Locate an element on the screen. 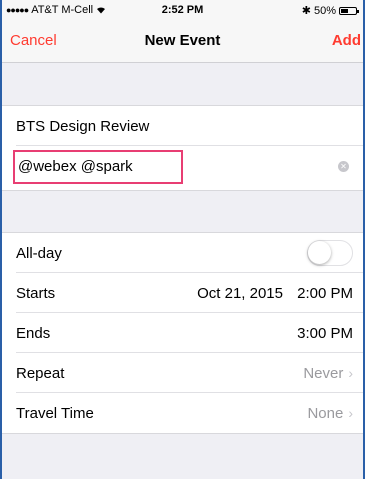 This screenshot has width=365, height=479. ends-row: Ends 3:00 PM is located at coordinates (182, 333).